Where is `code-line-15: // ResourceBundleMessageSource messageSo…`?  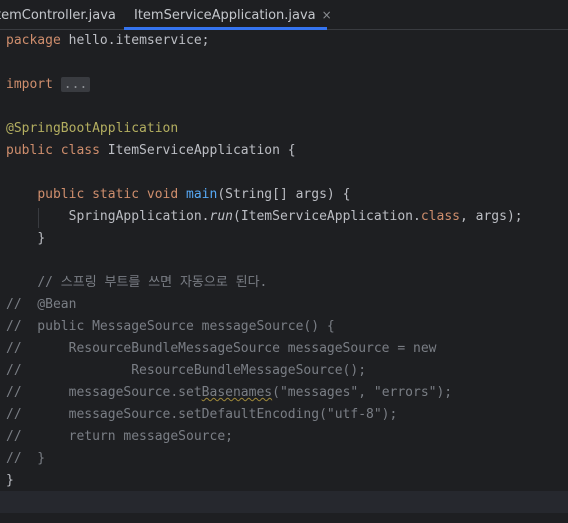
code-line-15: // ResourceBundleMessageSource messageSo… is located at coordinates (221, 349).